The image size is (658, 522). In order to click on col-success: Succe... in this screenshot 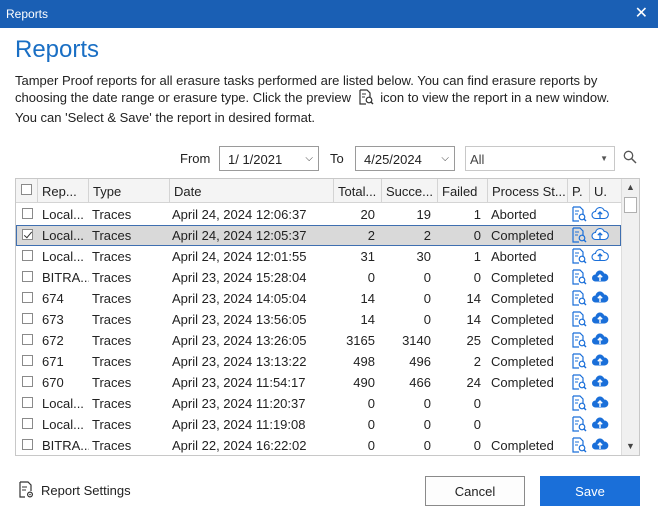, I will do `click(410, 191)`.